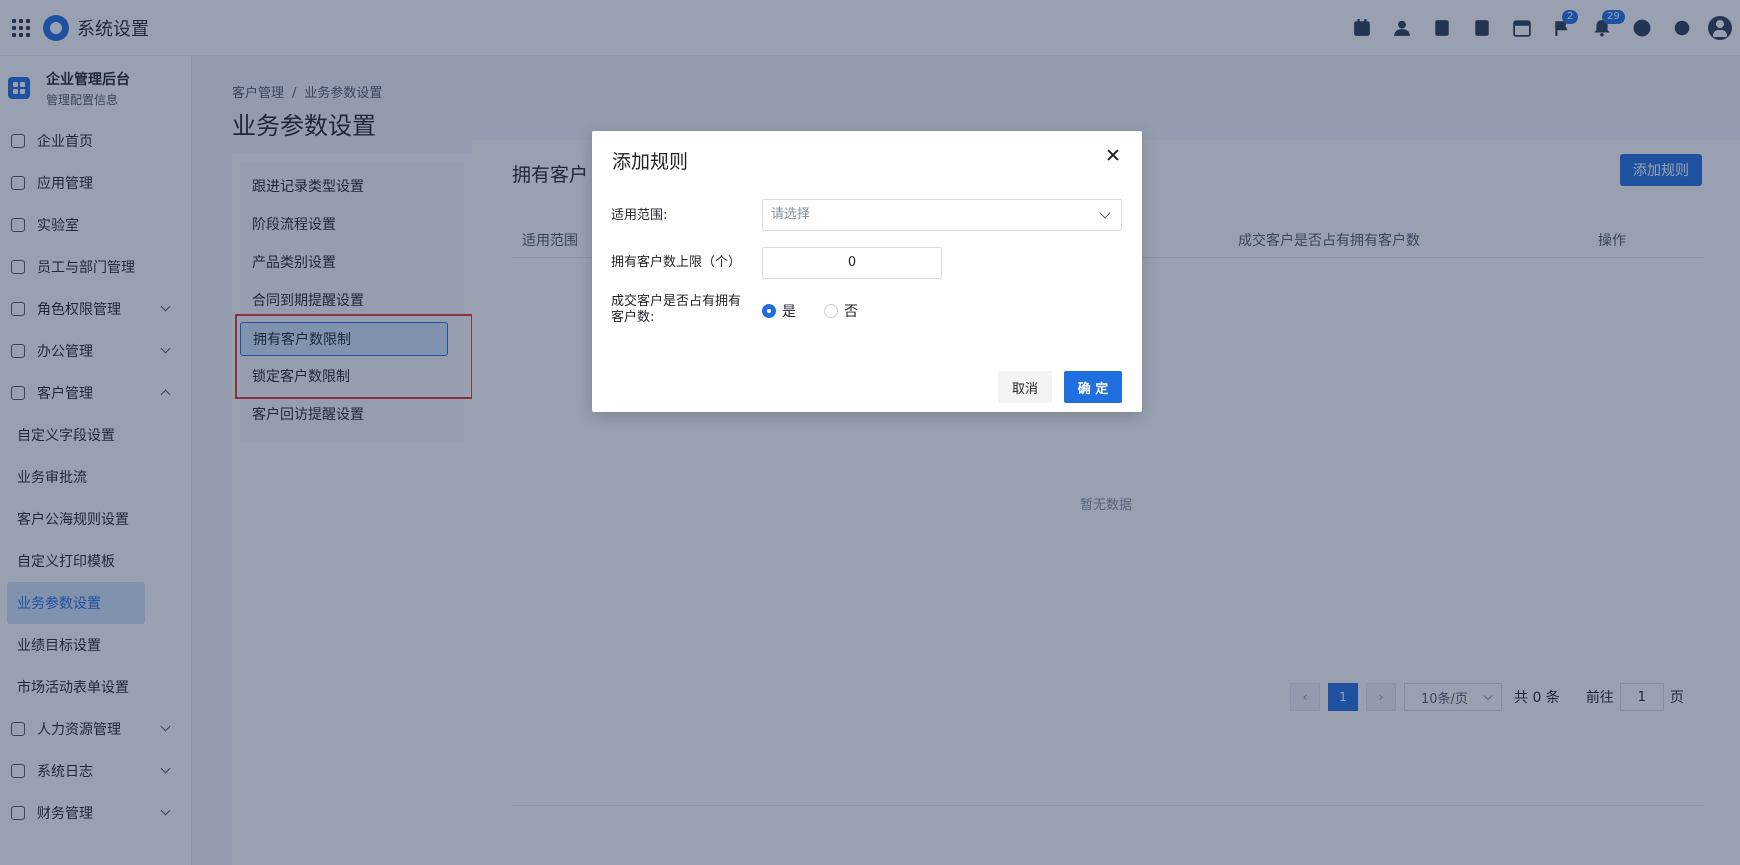  Describe the element at coordinates (676, 262) in the screenshot. I see `limit-label: 拥有客户数上限（个）` at that location.